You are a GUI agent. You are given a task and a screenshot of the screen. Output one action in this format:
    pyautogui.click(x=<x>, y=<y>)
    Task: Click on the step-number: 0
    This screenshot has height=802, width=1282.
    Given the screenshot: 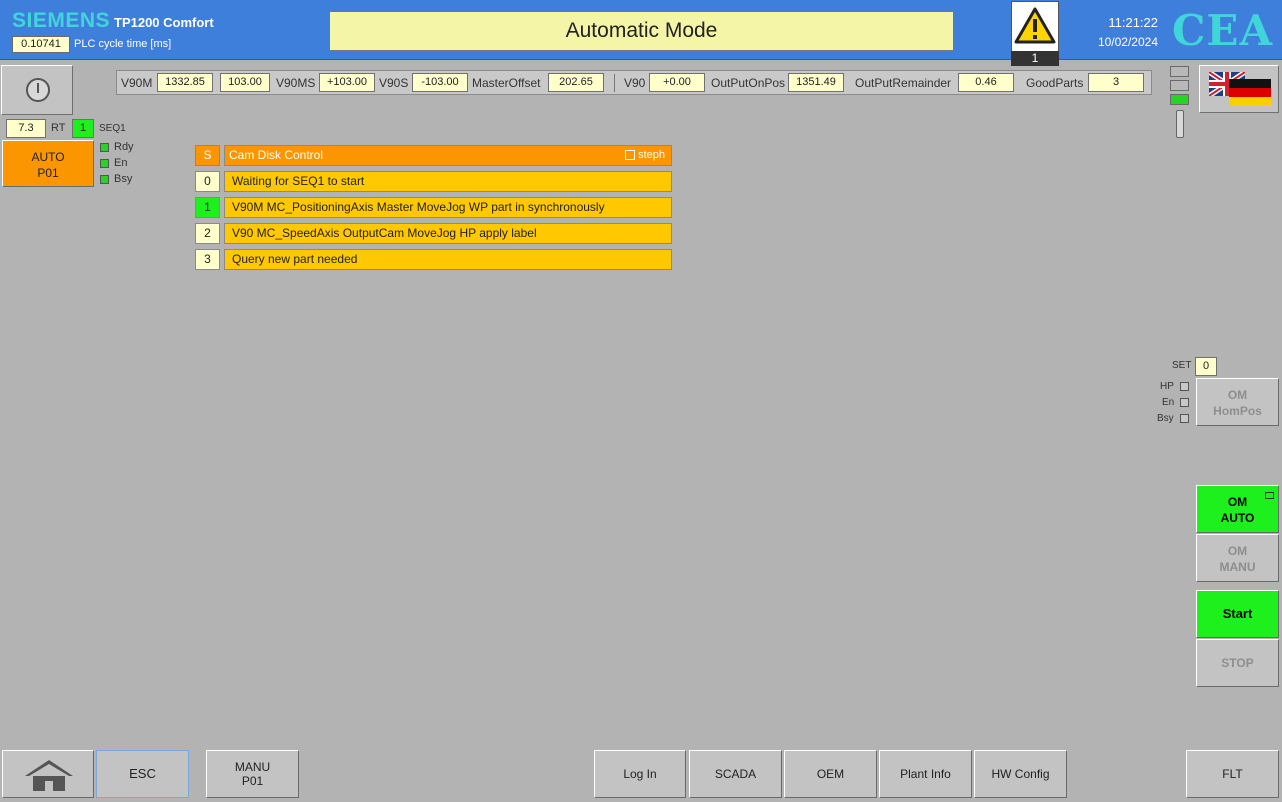 What is the action you would take?
    pyautogui.click(x=207, y=181)
    